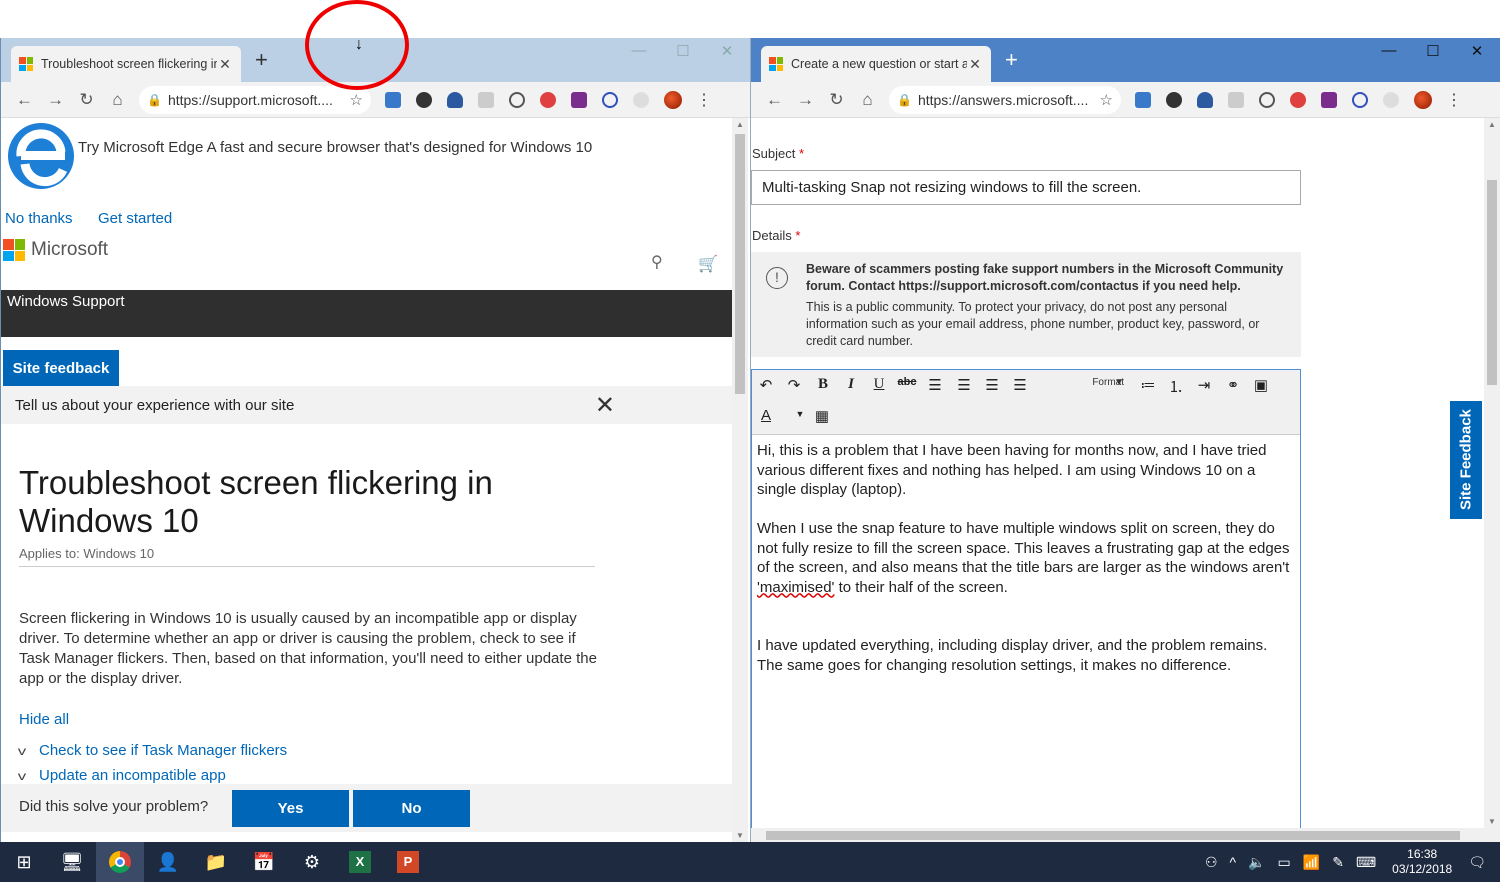  I want to click on keyboard-icon: ⌨, so click(1366, 862).